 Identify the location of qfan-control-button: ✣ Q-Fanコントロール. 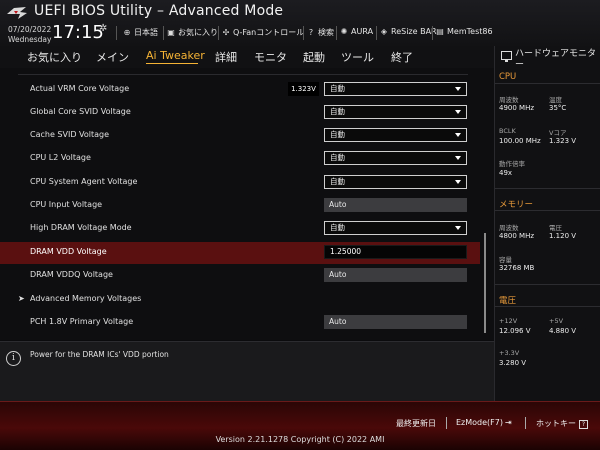
(263, 32).